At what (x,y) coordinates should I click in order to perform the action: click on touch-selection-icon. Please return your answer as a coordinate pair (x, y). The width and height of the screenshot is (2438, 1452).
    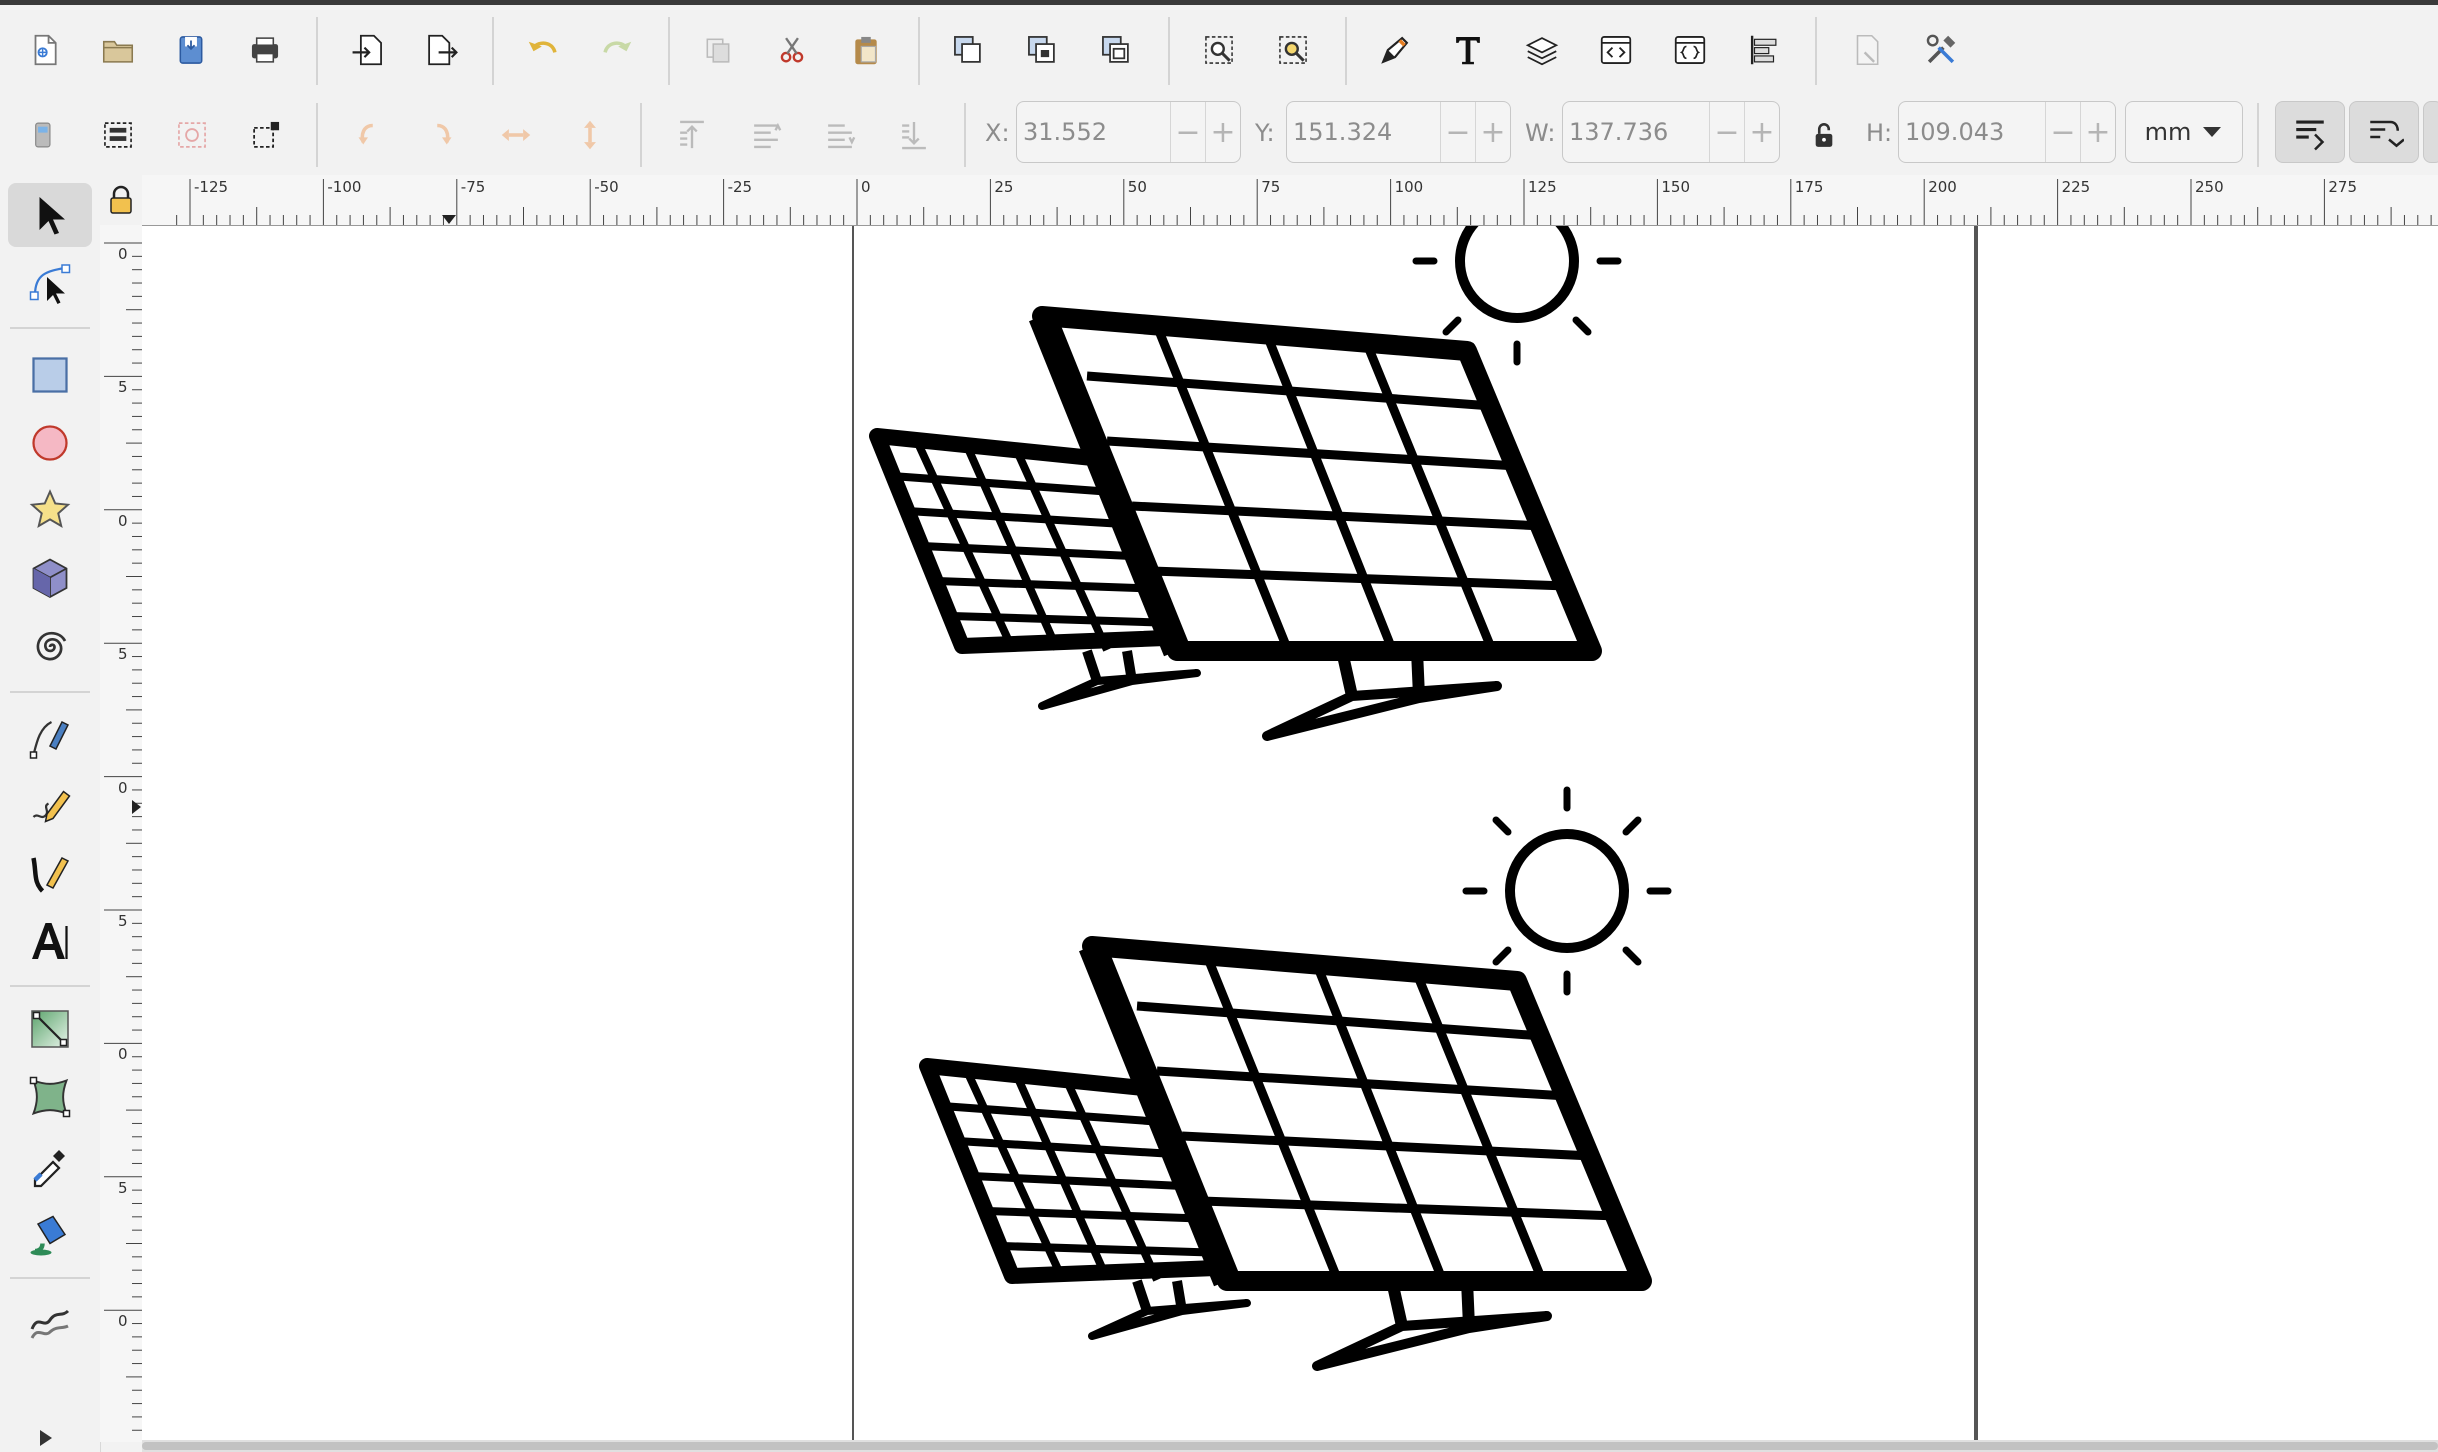
    Looking at the image, I should click on (266, 134).